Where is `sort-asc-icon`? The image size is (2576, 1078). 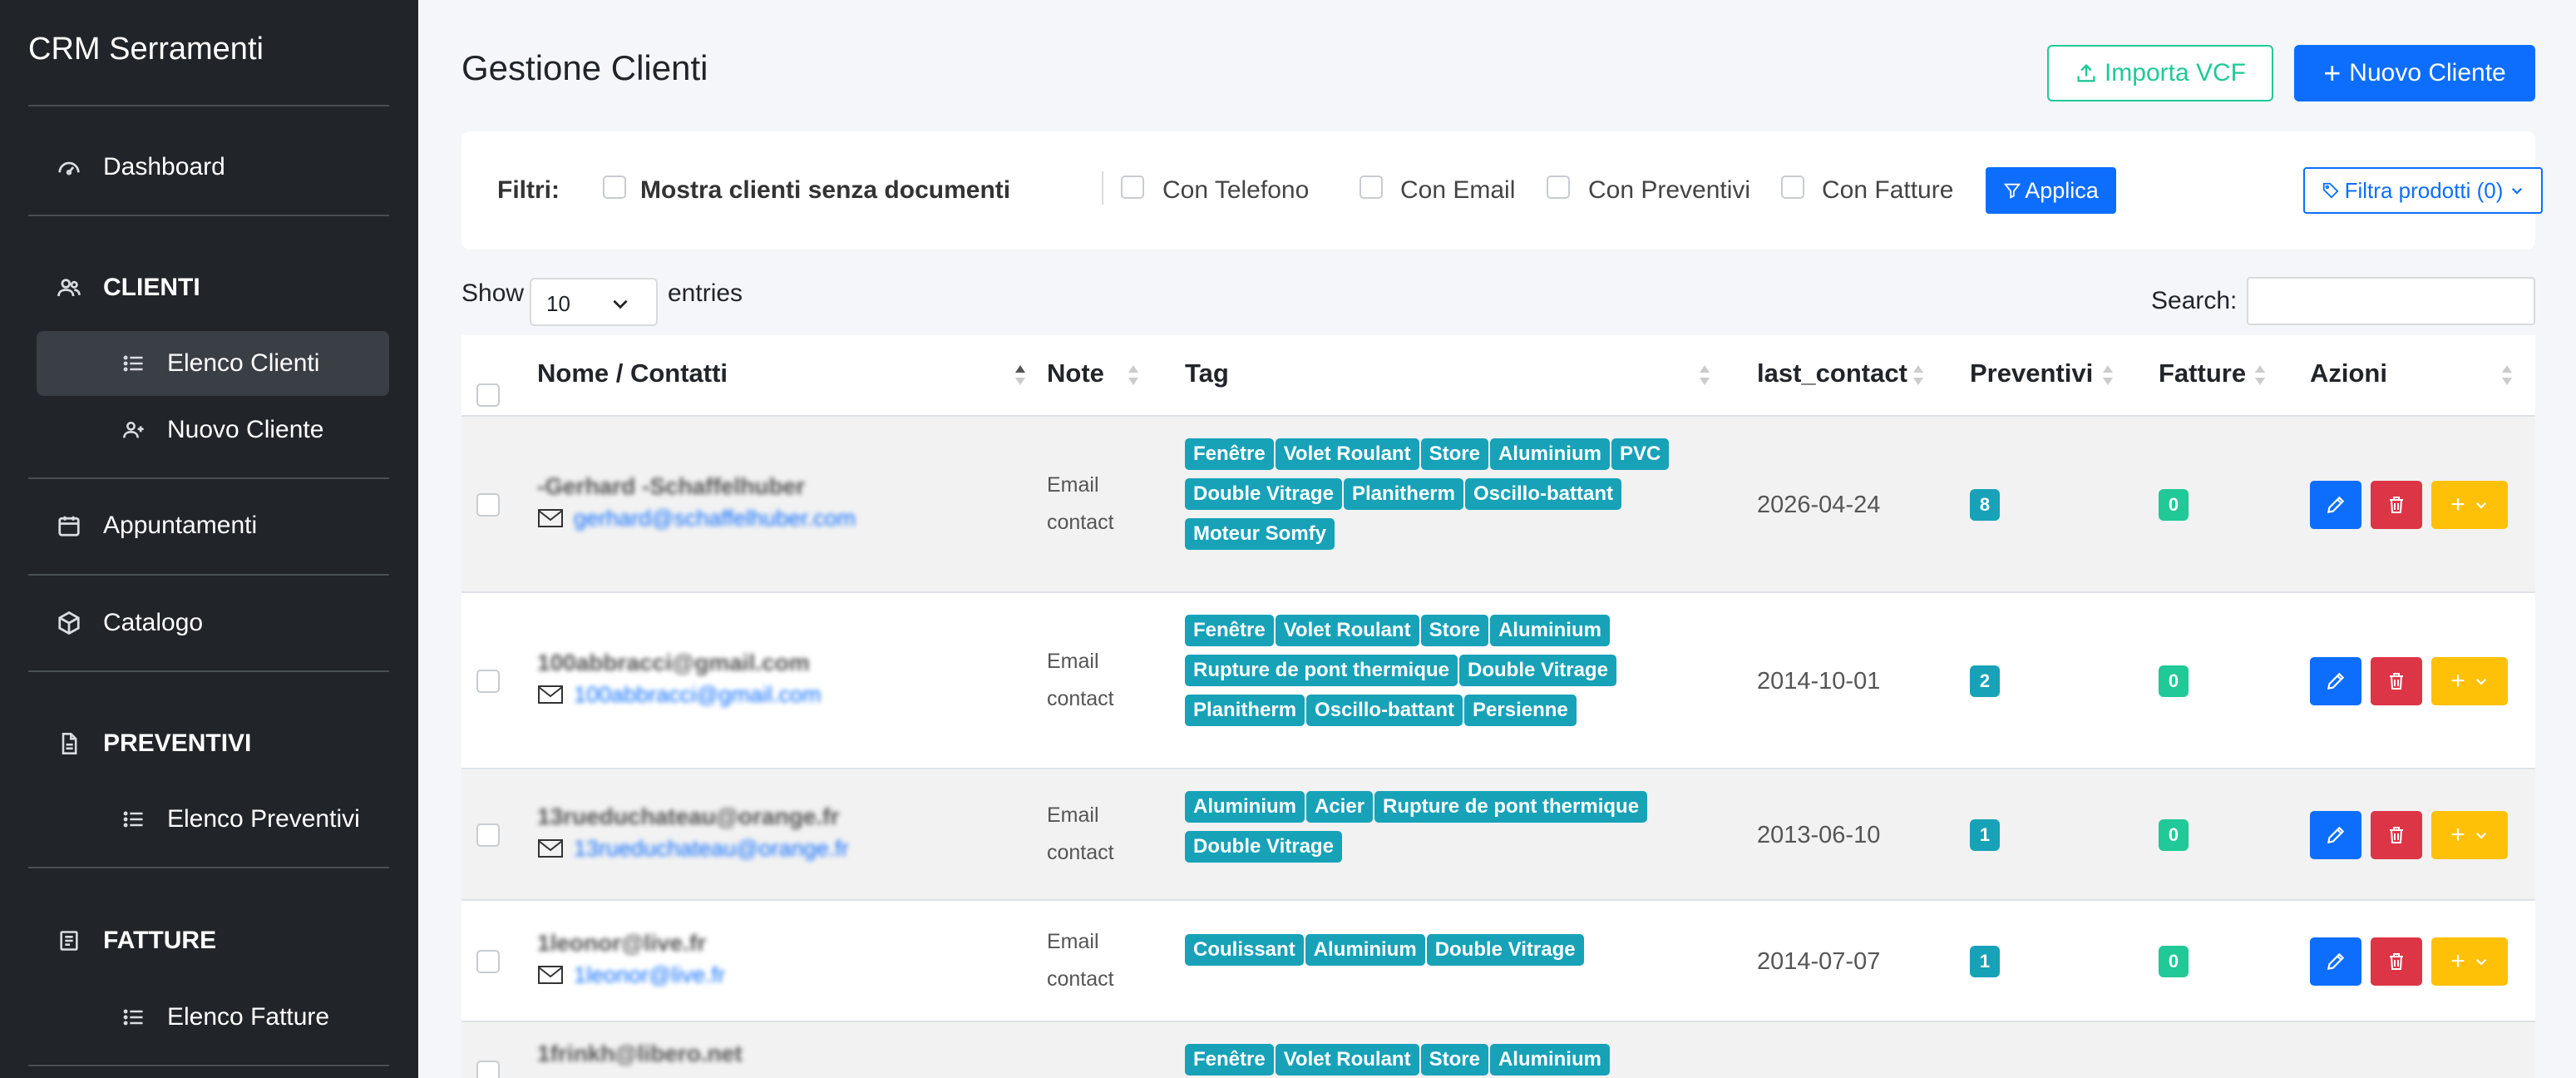
sort-asc-icon is located at coordinates (1020, 375).